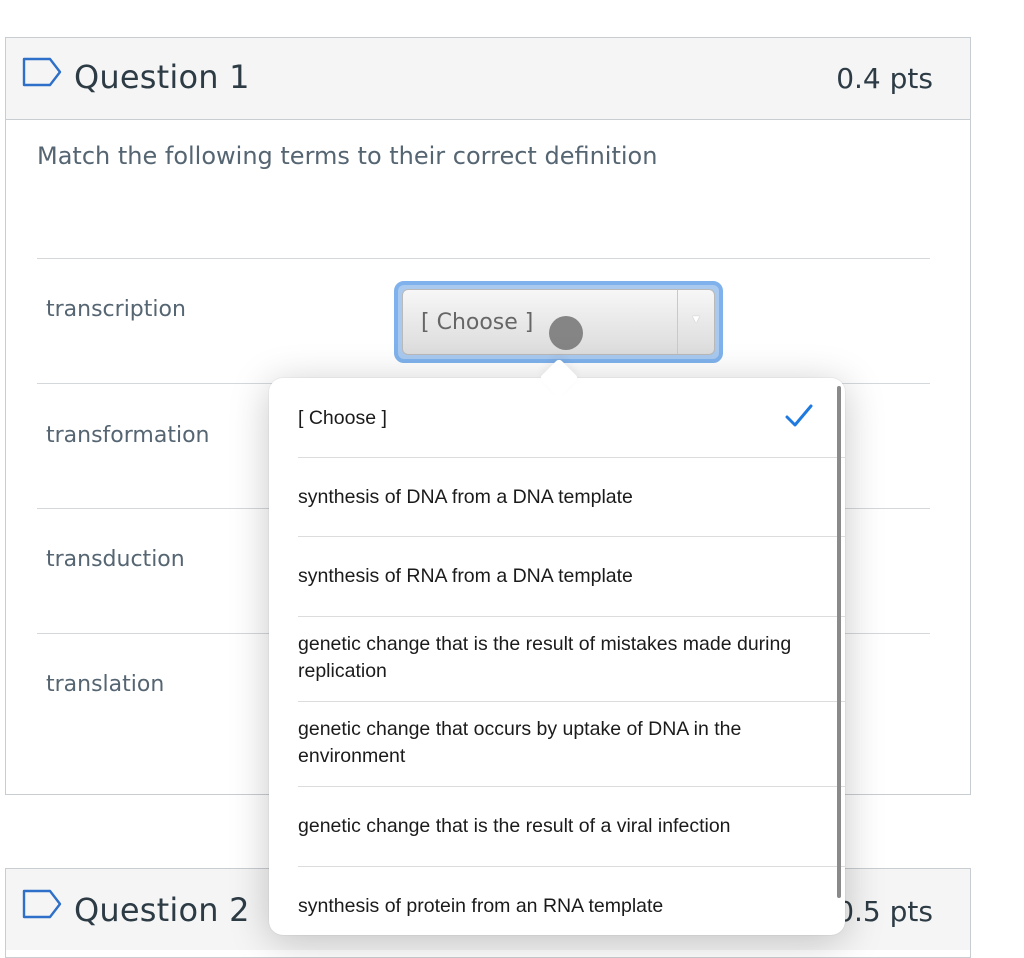 This screenshot has width=1024, height=958. Describe the element at coordinates (696, 319) in the screenshot. I see `caret-down-icon: ▼` at that location.